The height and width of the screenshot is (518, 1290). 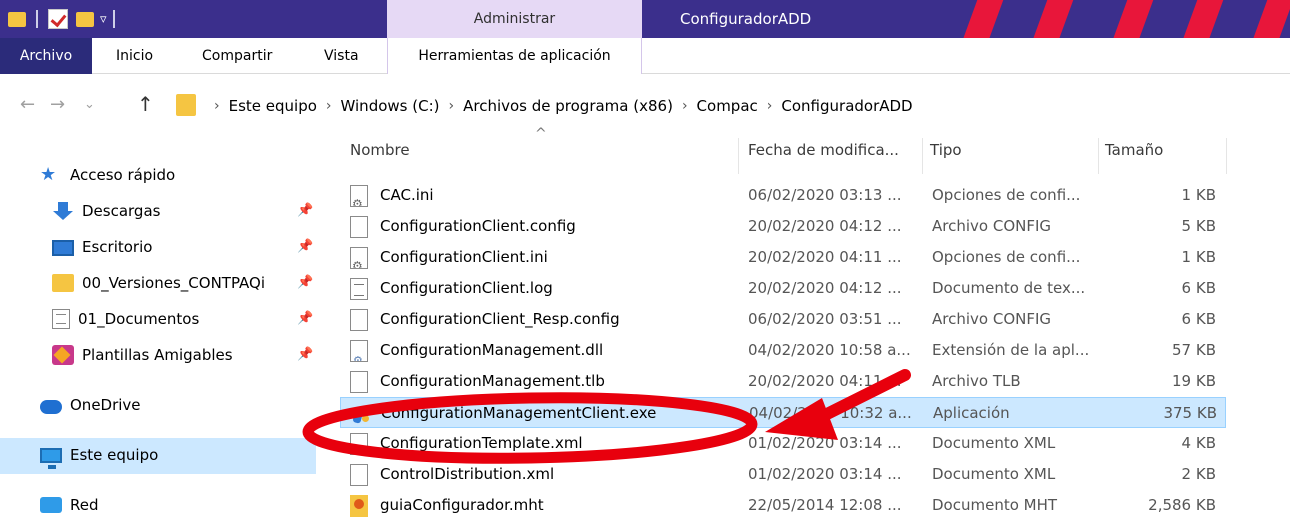 What do you see at coordinates (142, 355) in the screenshot?
I see `nav-item-plantillas-amigables: Plantillas Amigables` at bounding box center [142, 355].